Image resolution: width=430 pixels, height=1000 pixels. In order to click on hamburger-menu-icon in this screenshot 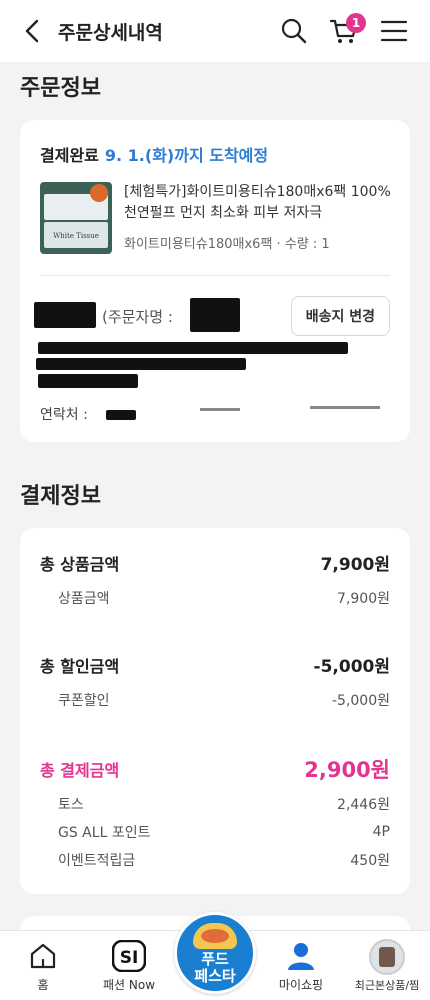, I will do `click(394, 31)`.